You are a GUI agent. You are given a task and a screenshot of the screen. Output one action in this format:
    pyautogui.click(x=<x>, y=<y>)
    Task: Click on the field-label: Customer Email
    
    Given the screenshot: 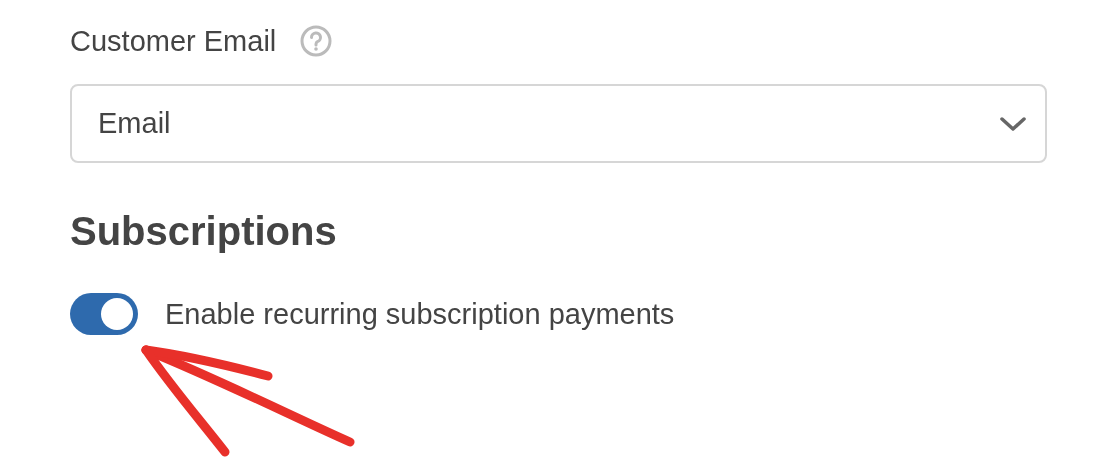 What is the action you would take?
    pyautogui.click(x=173, y=41)
    